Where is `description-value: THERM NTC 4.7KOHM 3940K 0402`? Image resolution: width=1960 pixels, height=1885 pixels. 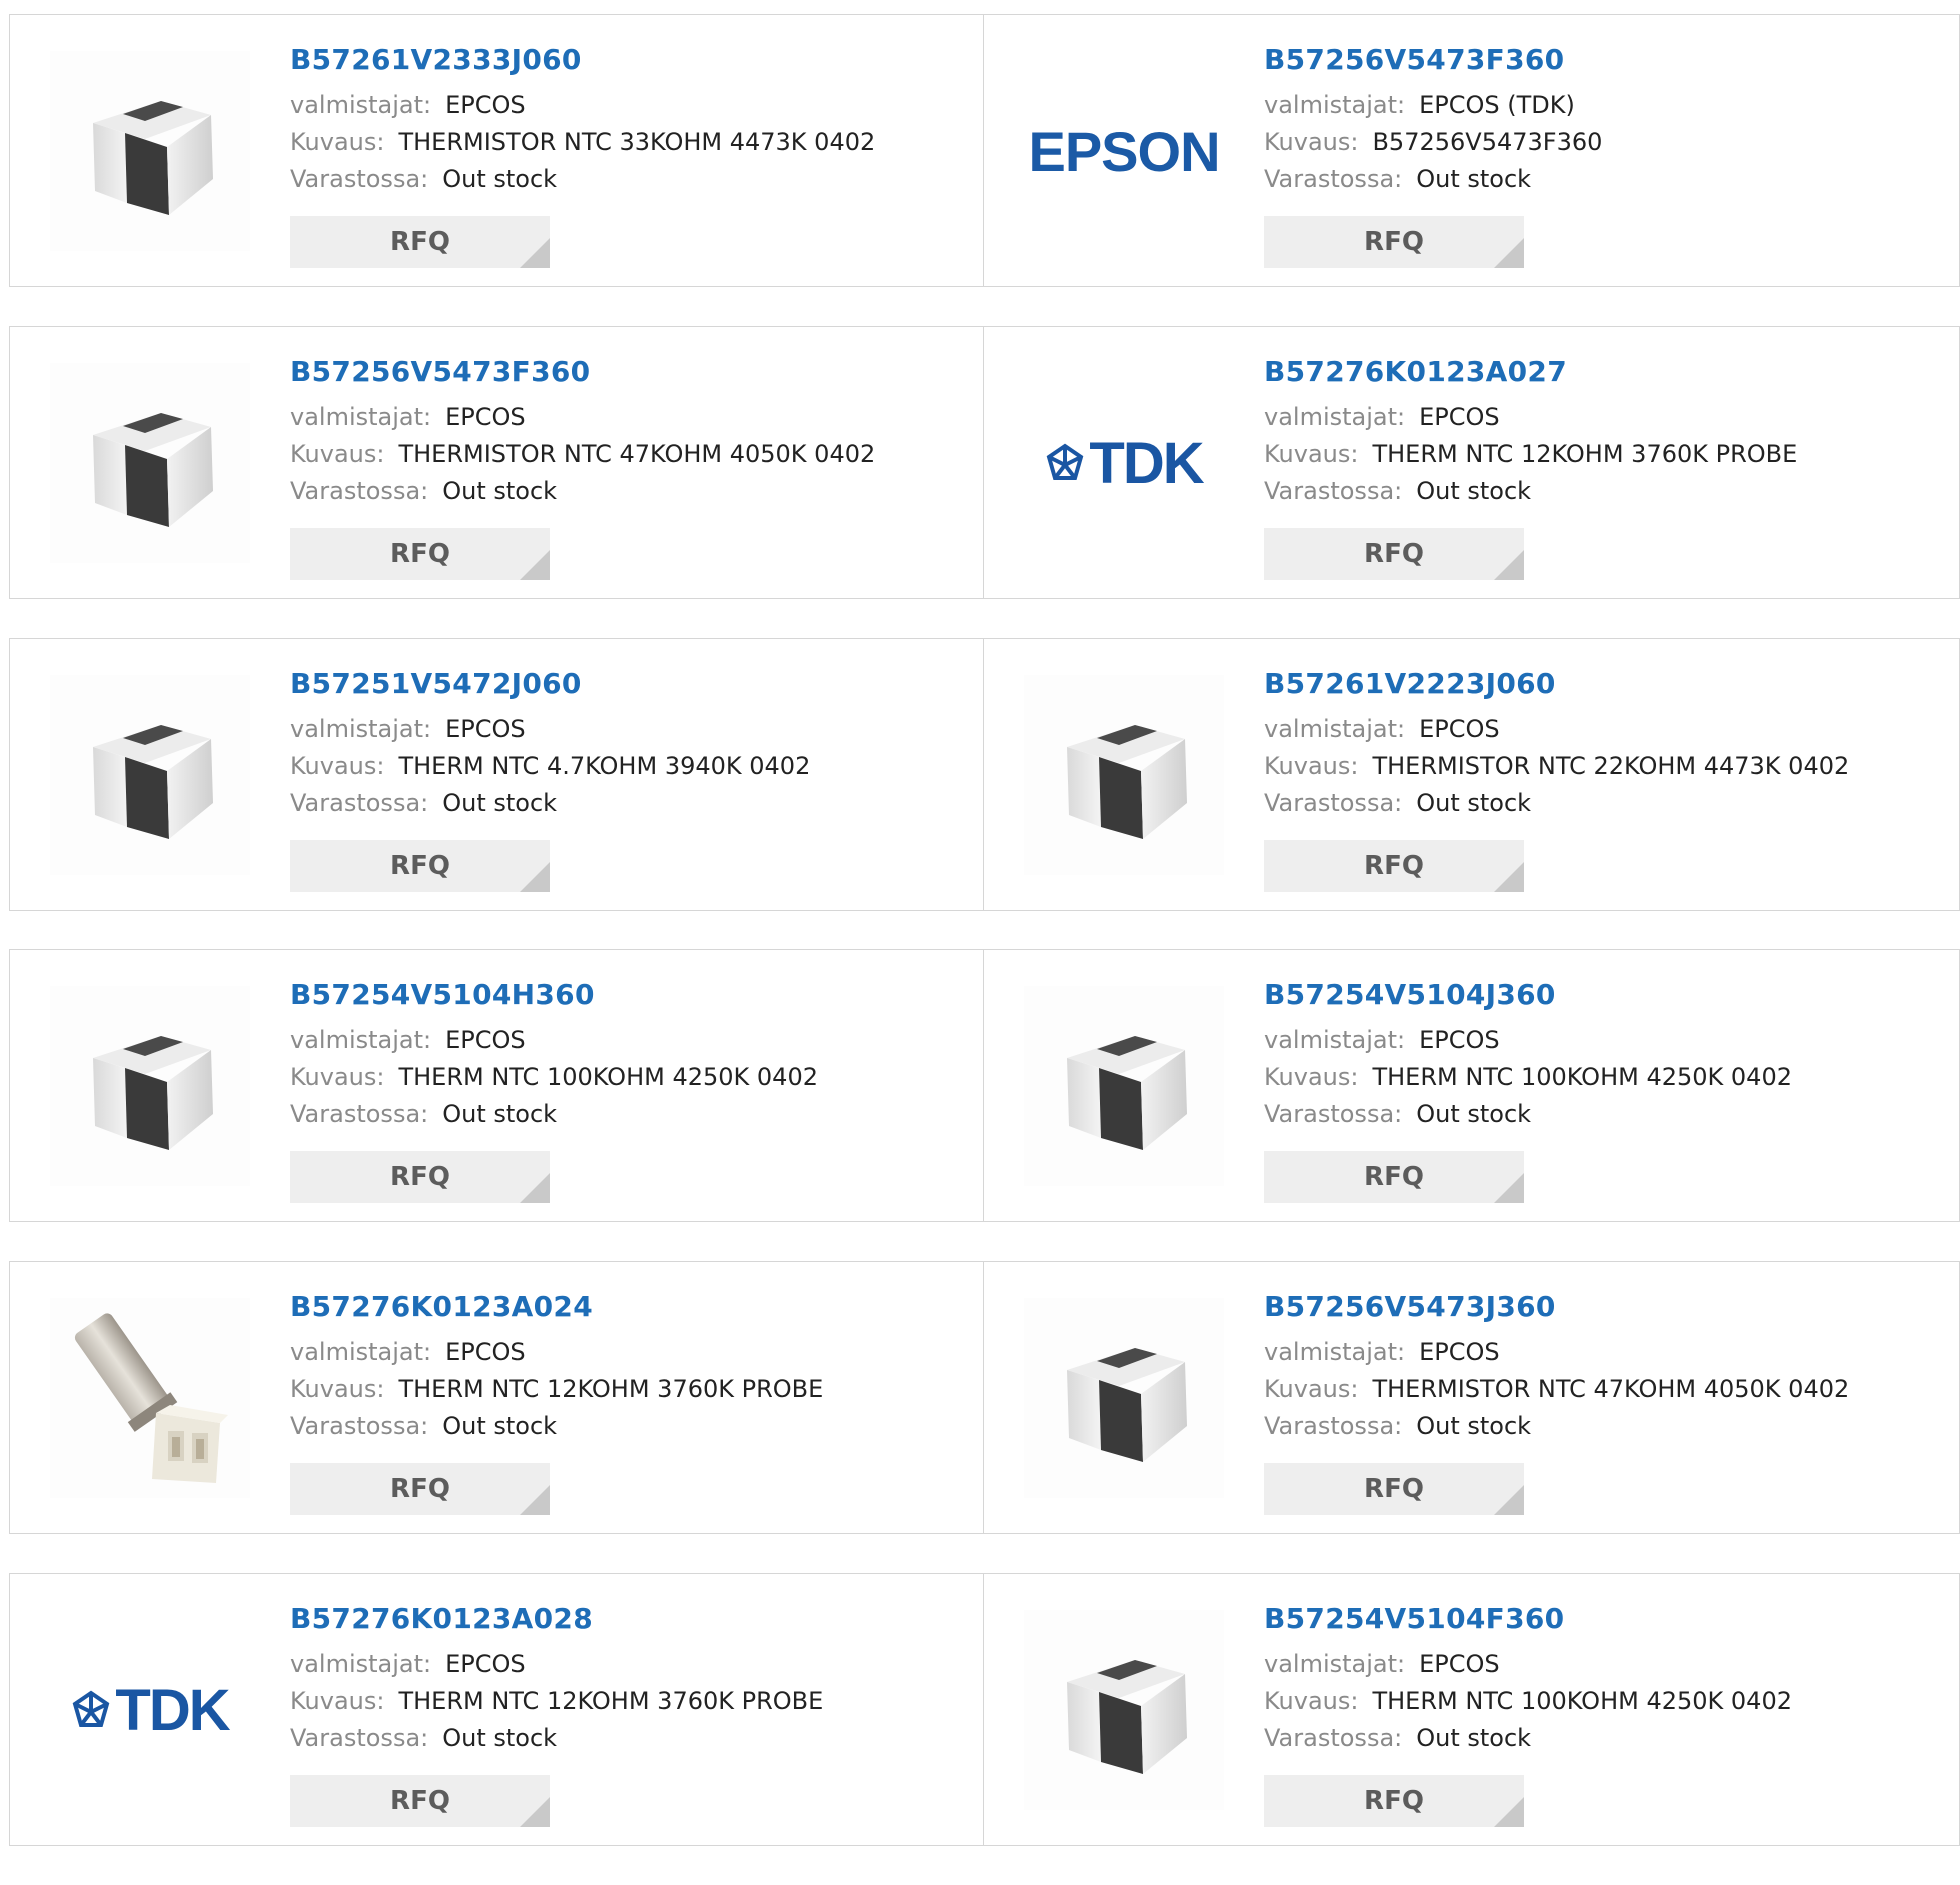
description-value: THERM NTC 4.7KOHM 3940K 0402 is located at coordinates (605, 766).